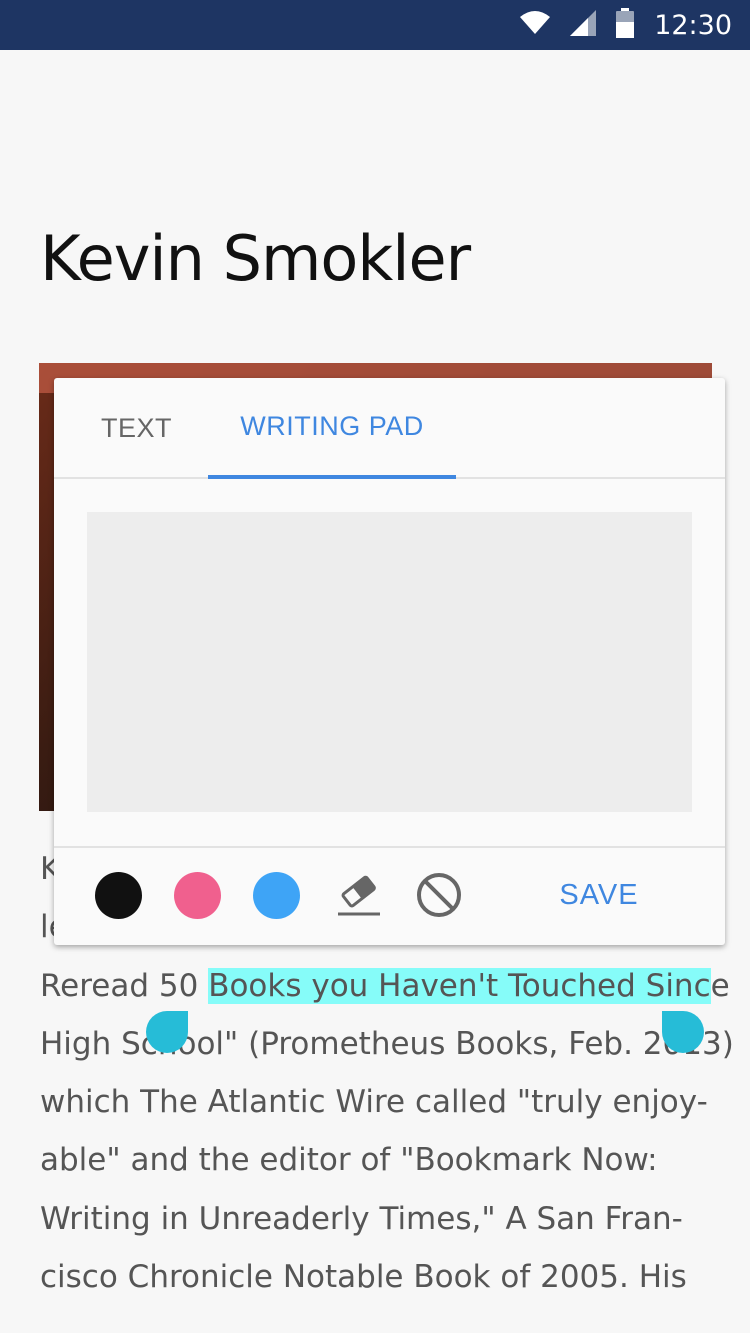  I want to click on selection-handle-start, so click(167, 1032).